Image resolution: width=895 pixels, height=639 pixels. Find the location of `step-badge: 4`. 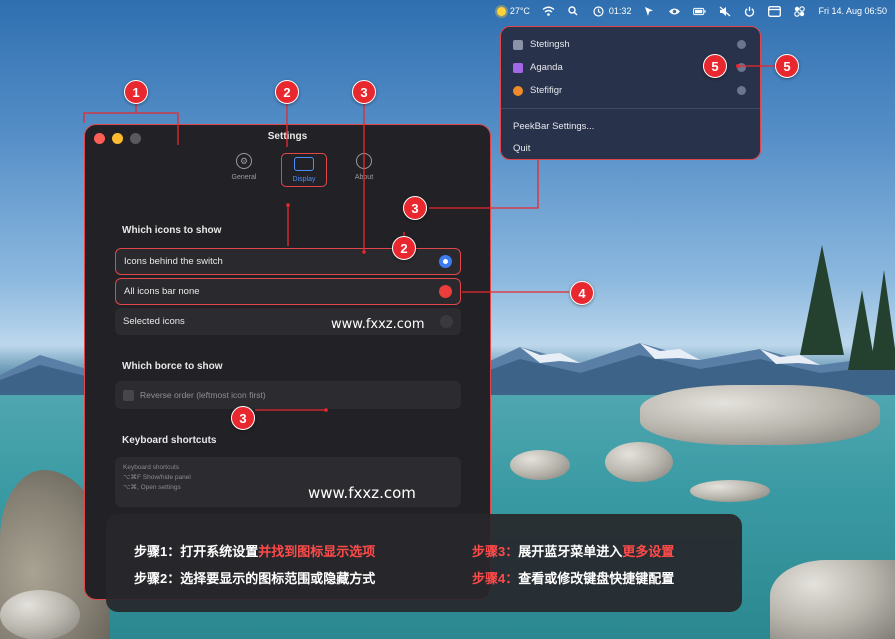

step-badge: 4 is located at coordinates (582, 293).